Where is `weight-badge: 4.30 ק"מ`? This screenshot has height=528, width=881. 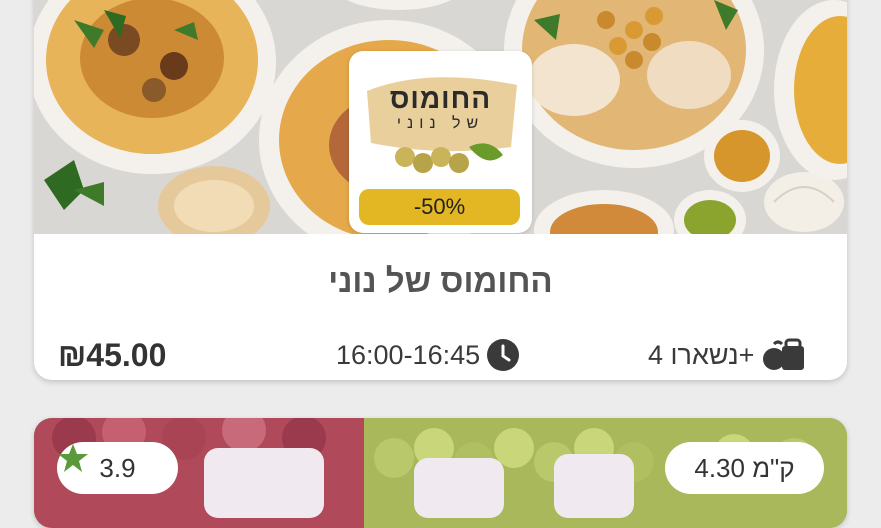 weight-badge: 4.30 ק"מ is located at coordinates (744, 468).